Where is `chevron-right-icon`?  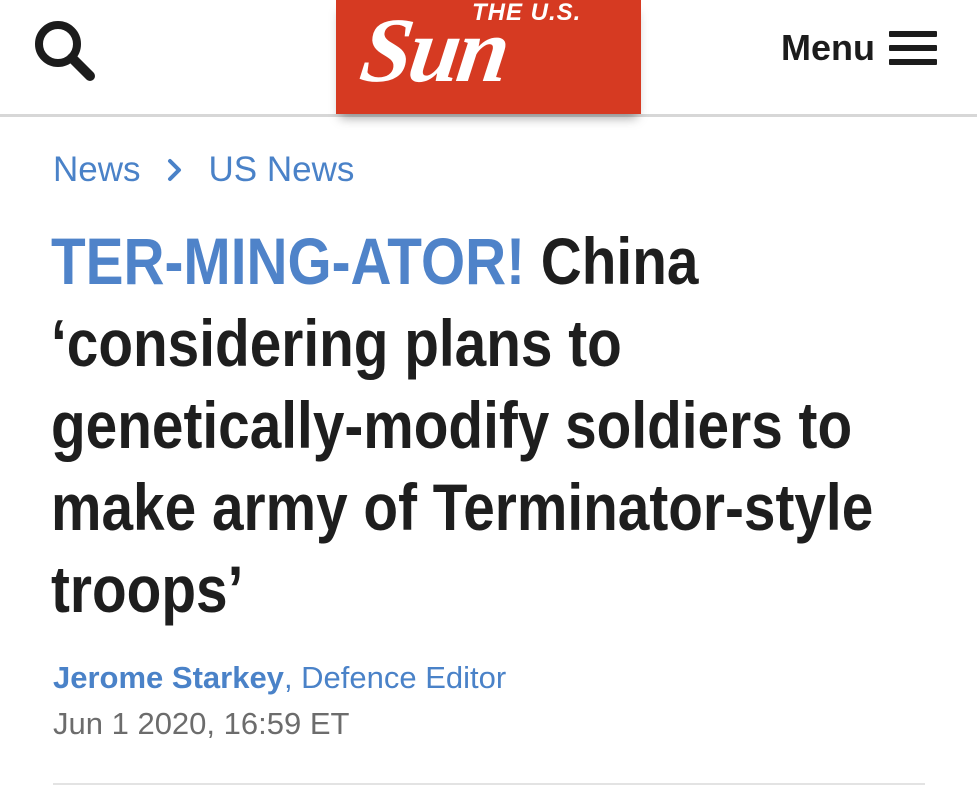
chevron-right-icon is located at coordinates (175, 170).